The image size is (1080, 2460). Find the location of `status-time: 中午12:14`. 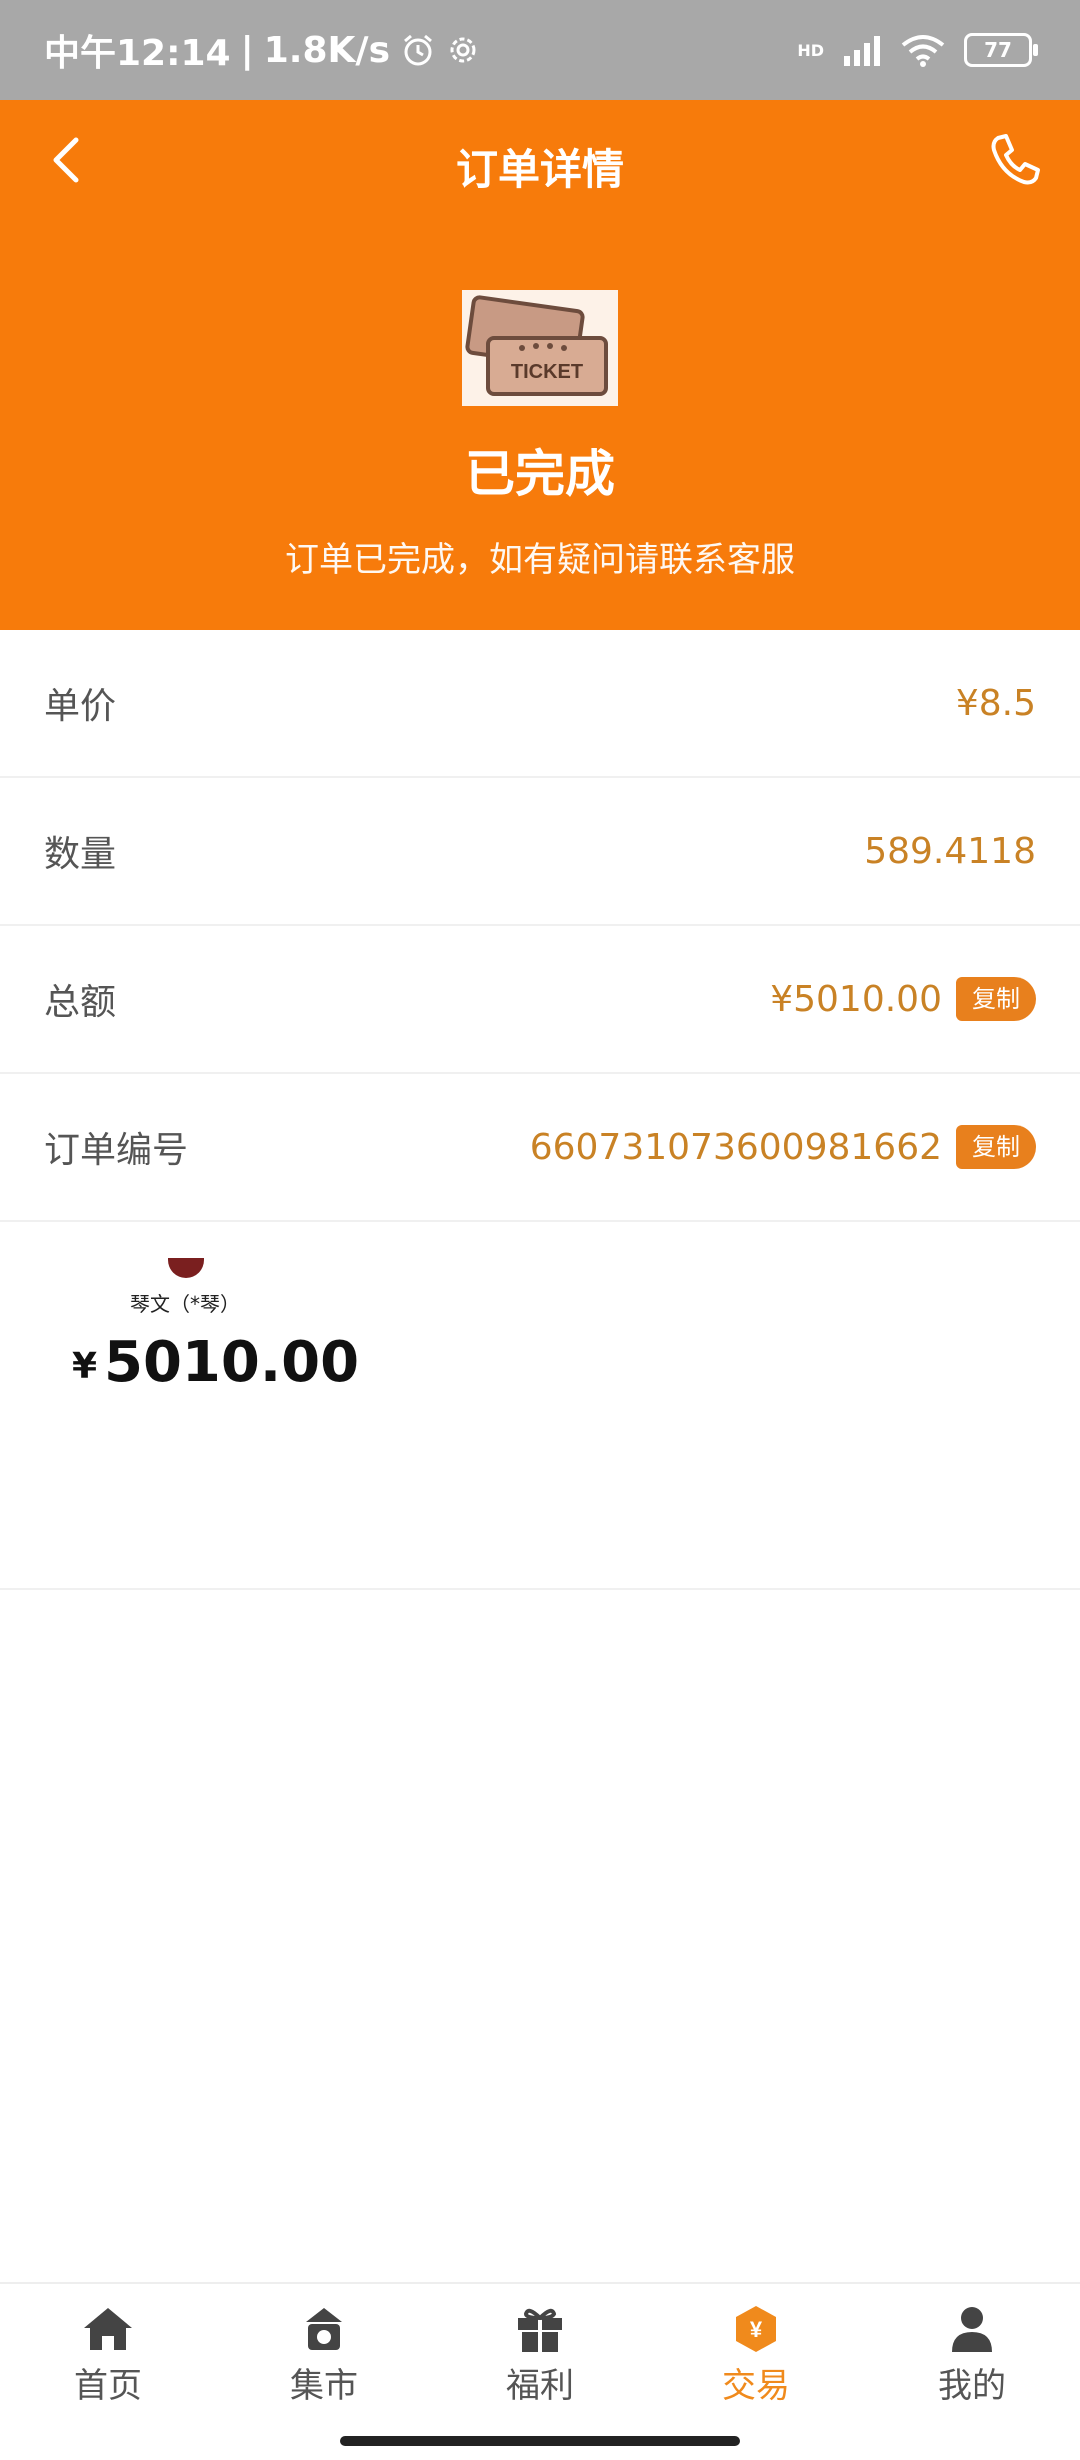

status-time: 中午12:14 is located at coordinates (137, 53).